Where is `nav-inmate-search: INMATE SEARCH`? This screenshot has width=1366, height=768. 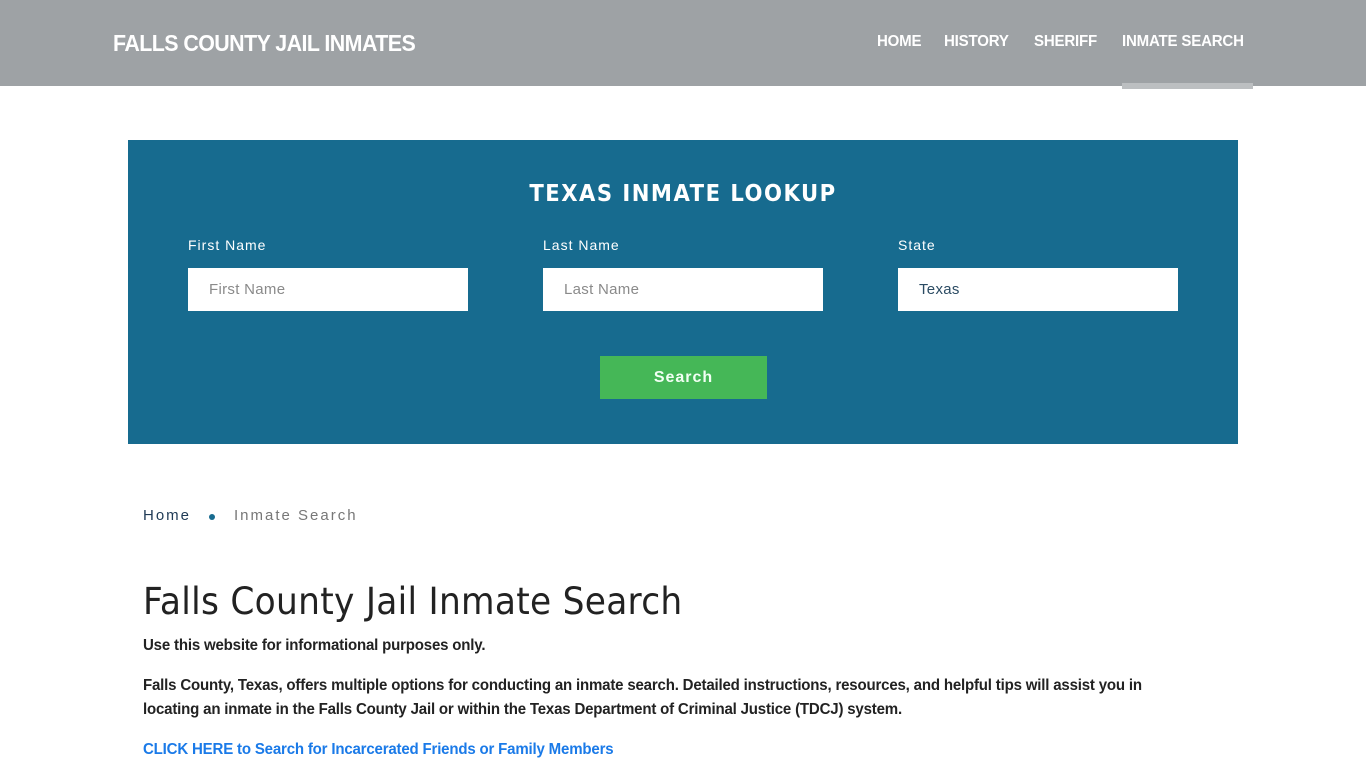
nav-inmate-search: INMATE SEARCH is located at coordinates (1183, 42).